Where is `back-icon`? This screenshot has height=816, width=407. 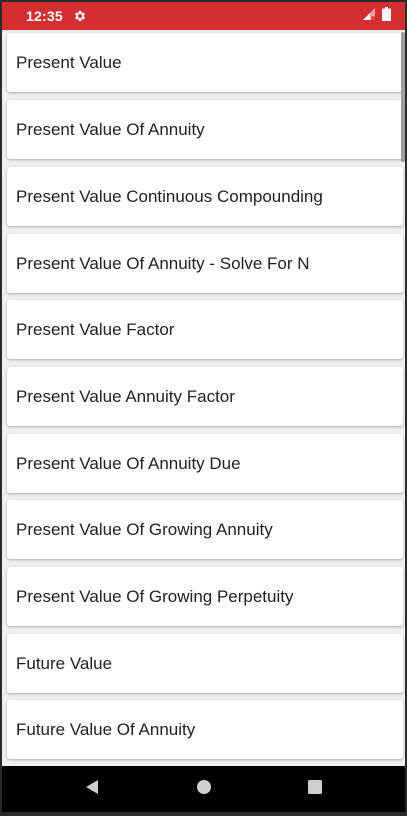
back-icon is located at coordinates (92, 789).